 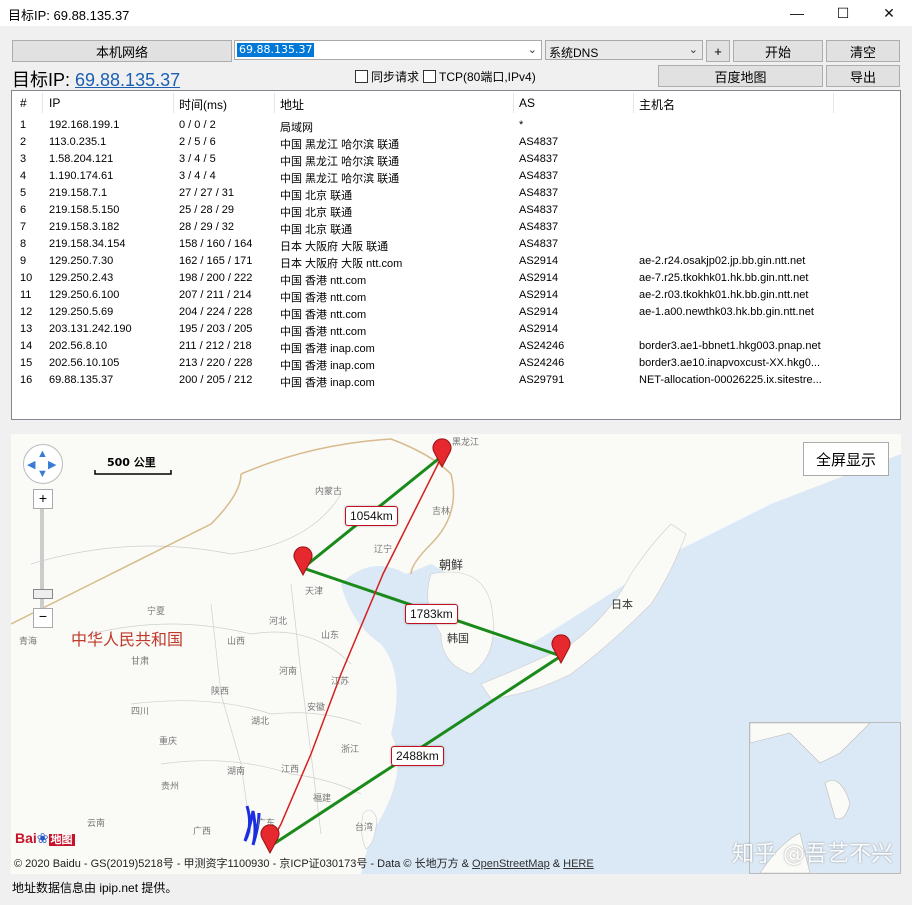 What do you see at coordinates (43, 594) in the screenshot?
I see `zoom-slider-handle` at bounding box center [43, 594].